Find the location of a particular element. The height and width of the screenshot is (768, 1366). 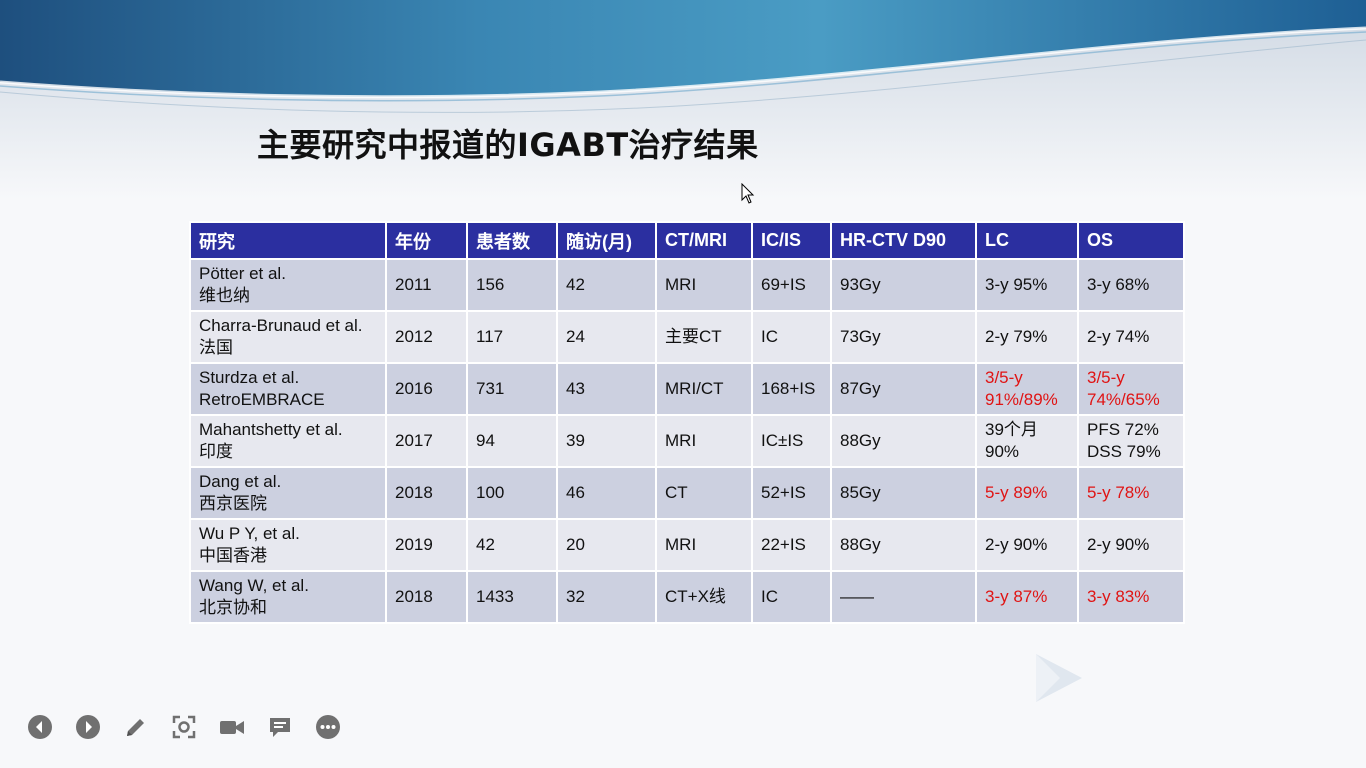

speech-bubble-icon is located at coordinates (280, 727).